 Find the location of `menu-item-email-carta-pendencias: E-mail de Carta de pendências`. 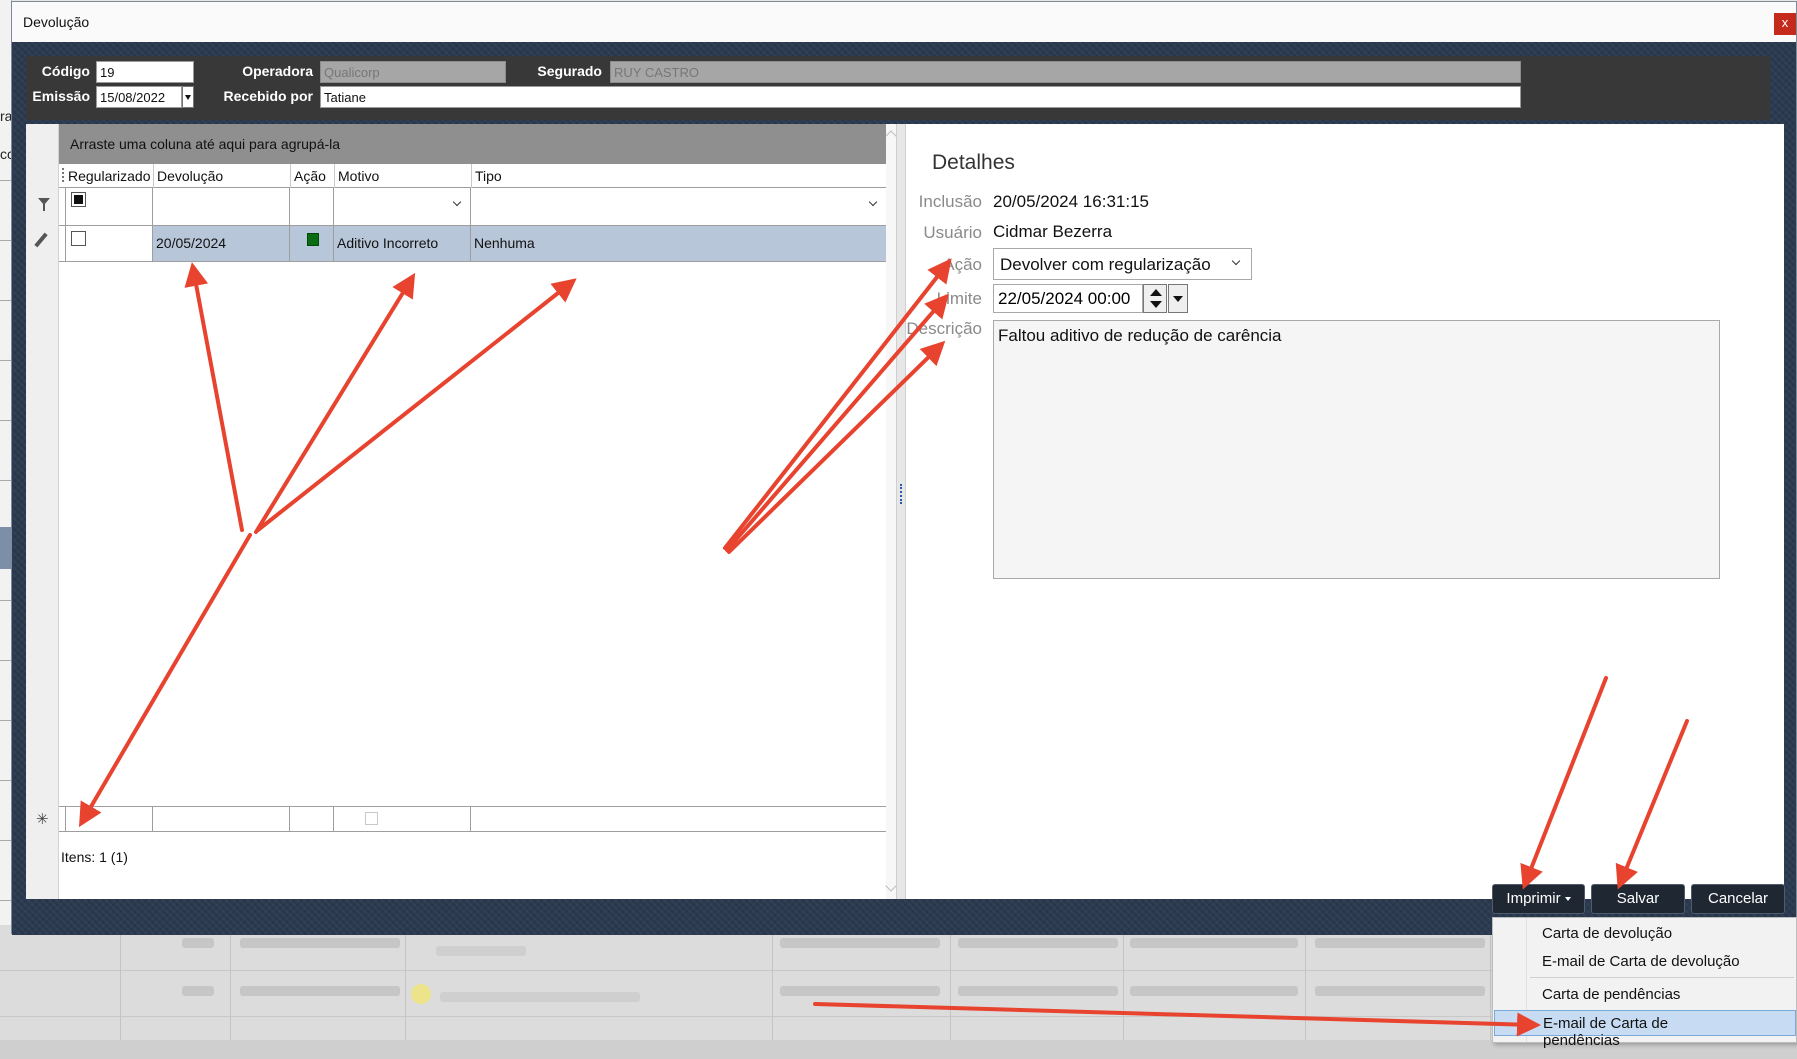

menu-item-email-carta-pendencias: E-mail de Carta de pendências is located at coordinates (1645, 1029).